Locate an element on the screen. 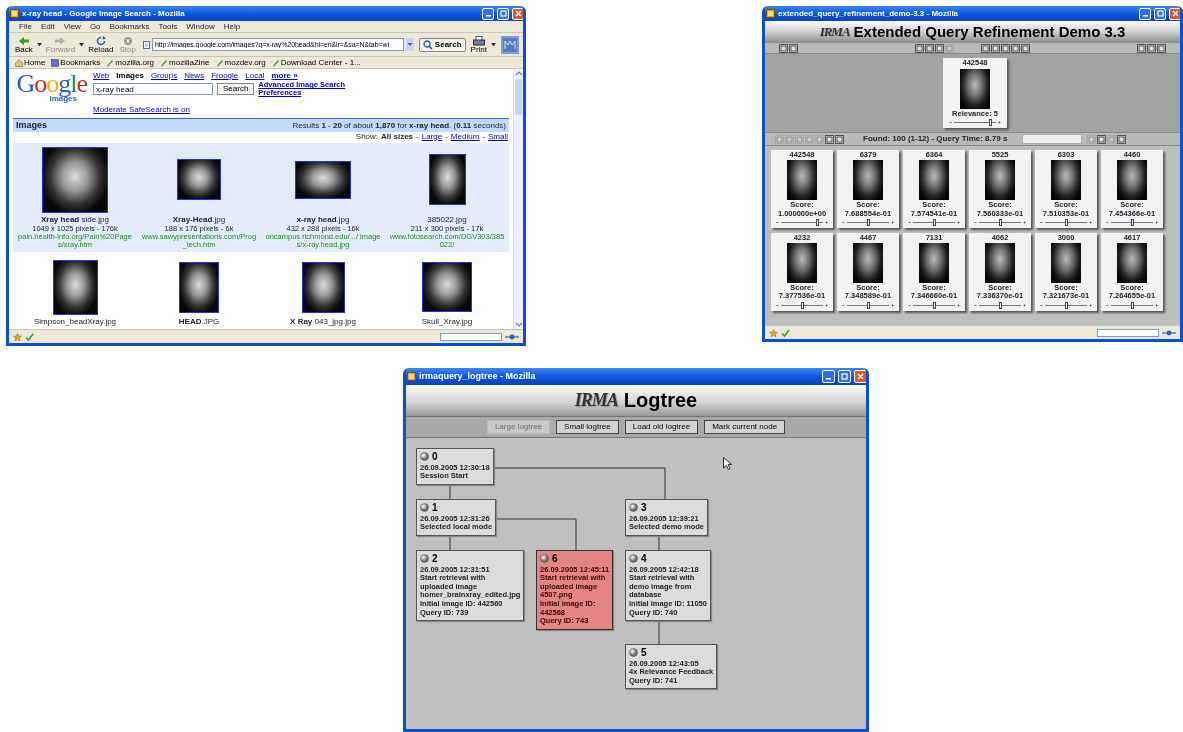 This screenshot has width=1183, height=732. more-link: more » is located at coordinates (284, 76).